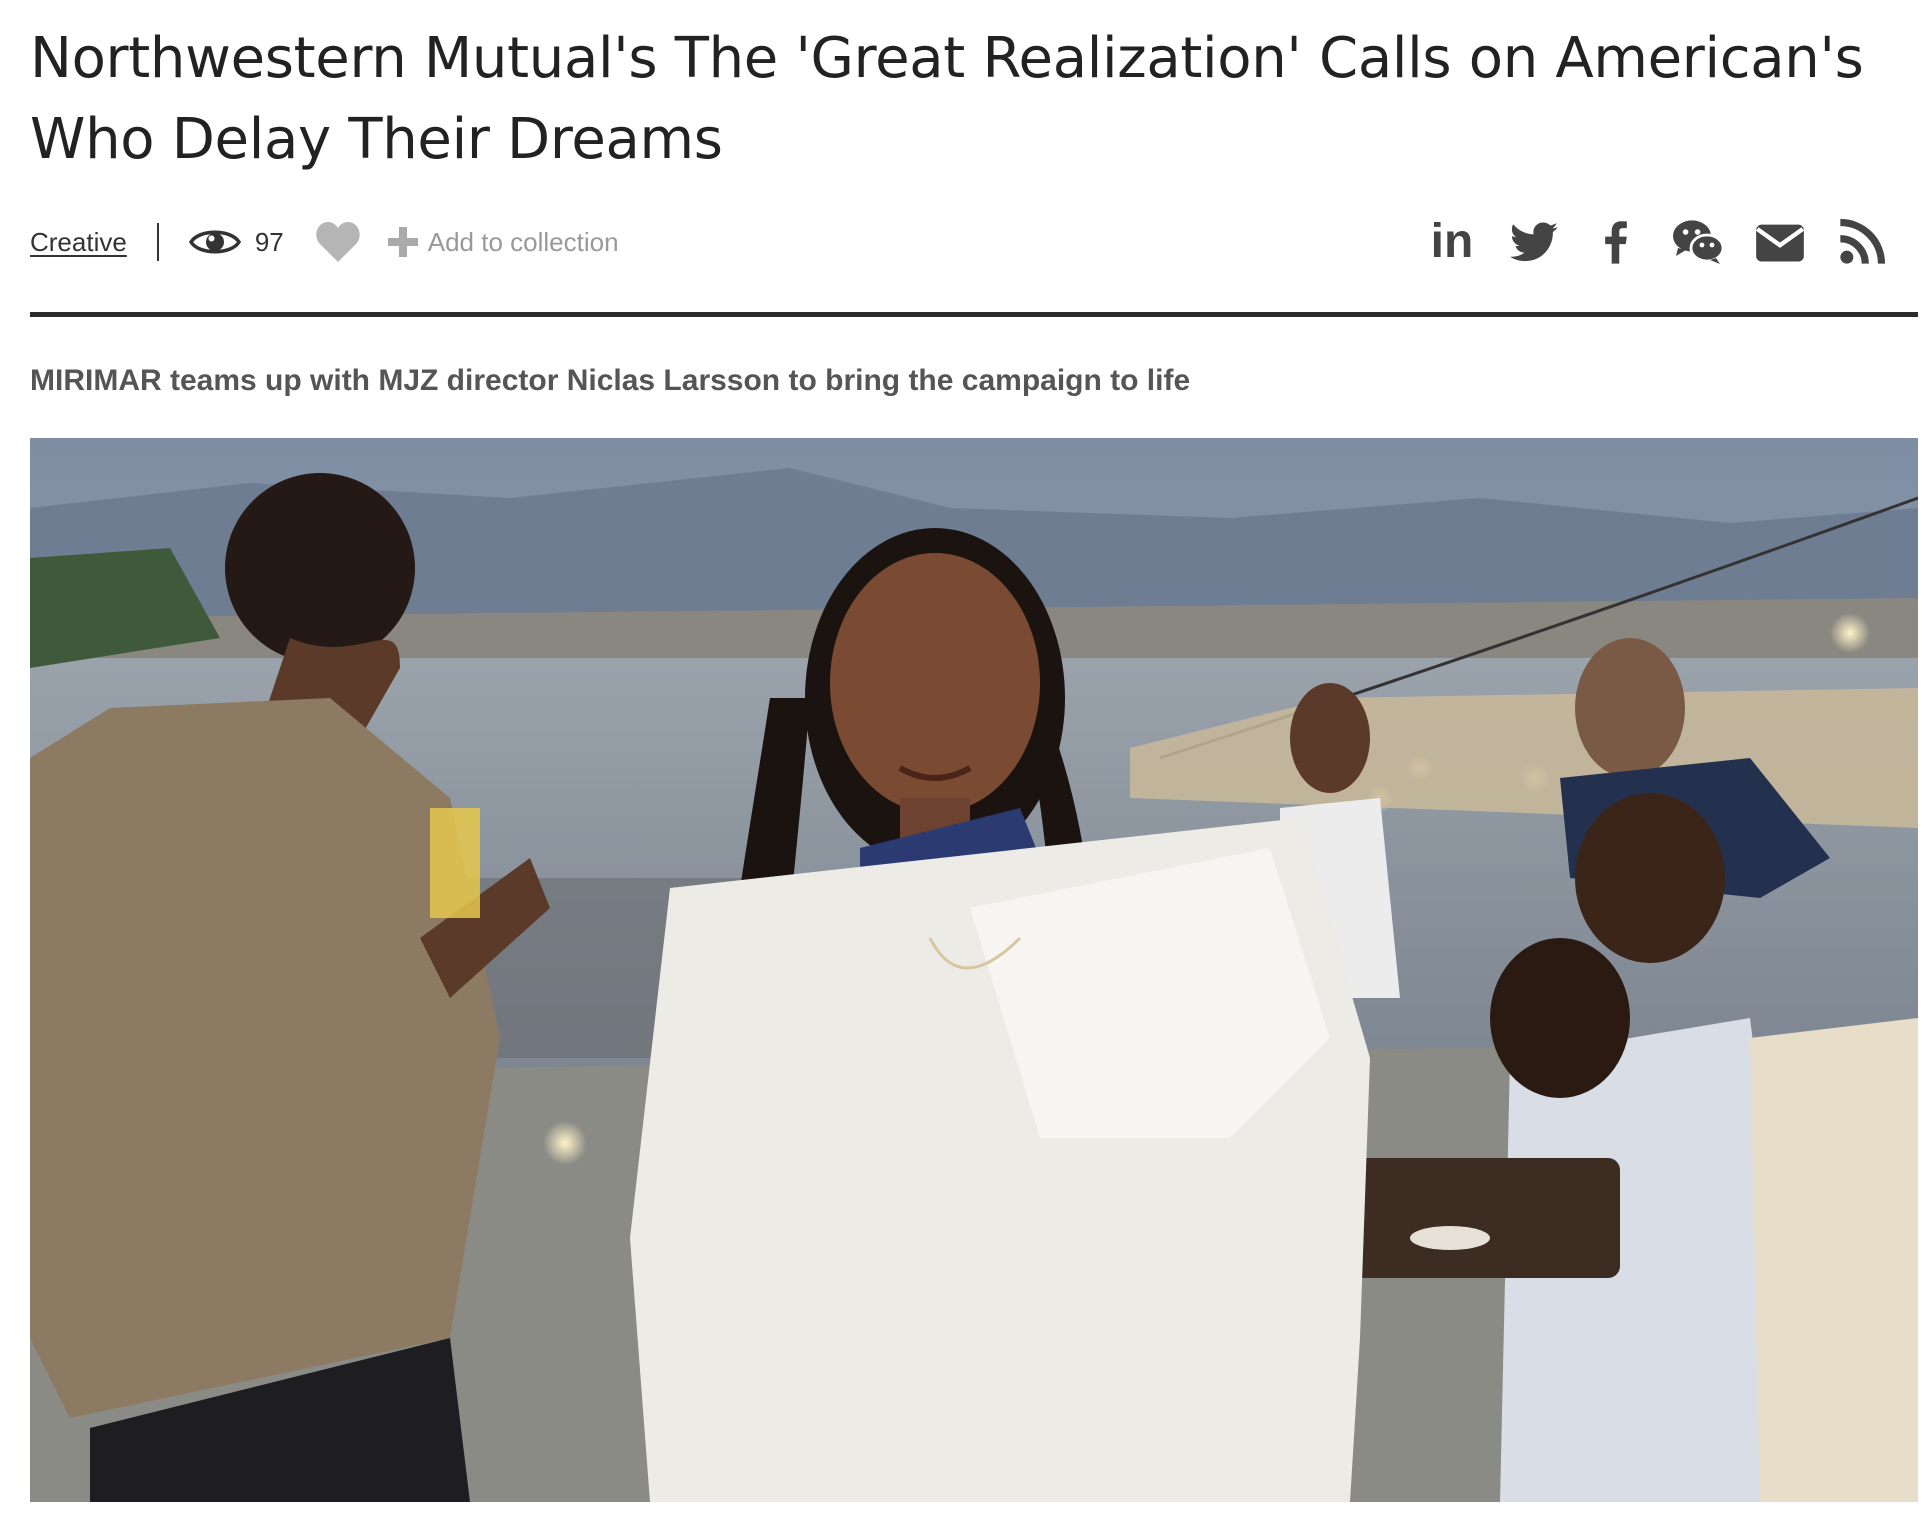  I want to click on heart-icon, so click(338, 242).